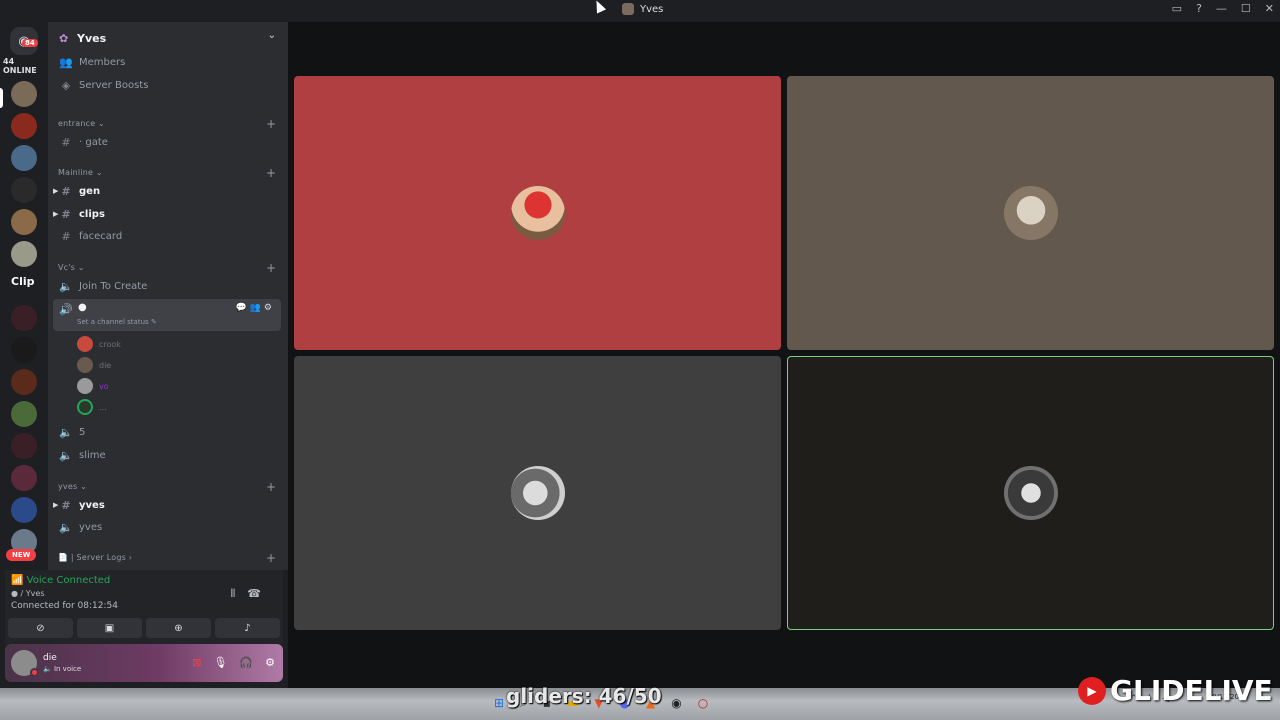  I want to click on server-boosts-link: ◈ Server Boosts, so click(167, 85).